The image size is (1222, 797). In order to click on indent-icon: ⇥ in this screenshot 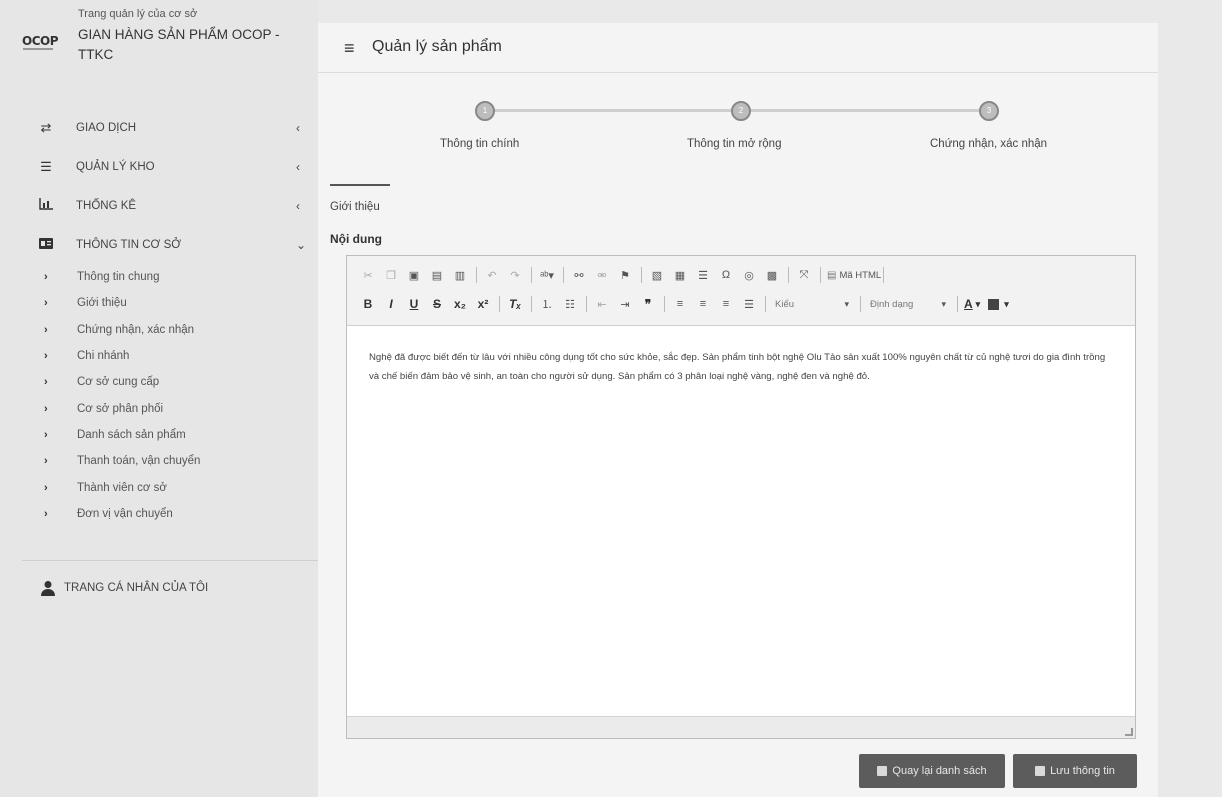, I will do `click(625, 304)`.